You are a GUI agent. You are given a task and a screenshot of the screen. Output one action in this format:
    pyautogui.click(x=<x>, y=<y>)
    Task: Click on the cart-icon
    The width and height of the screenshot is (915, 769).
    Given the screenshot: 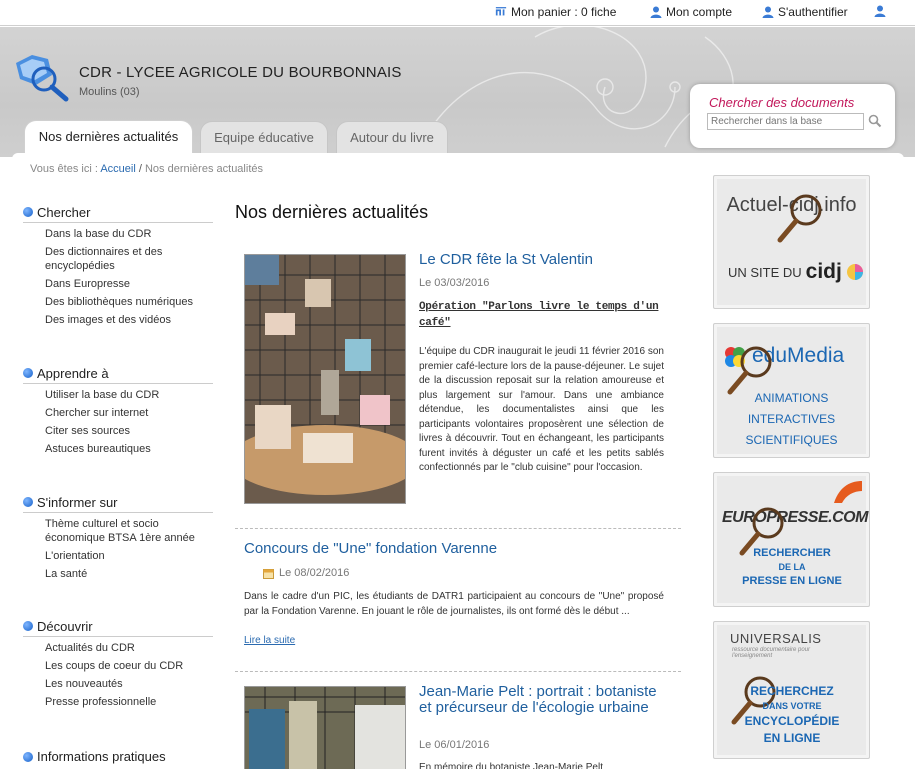 What is the action you would take?
    pyautogui.click(x=501, y=11)
    